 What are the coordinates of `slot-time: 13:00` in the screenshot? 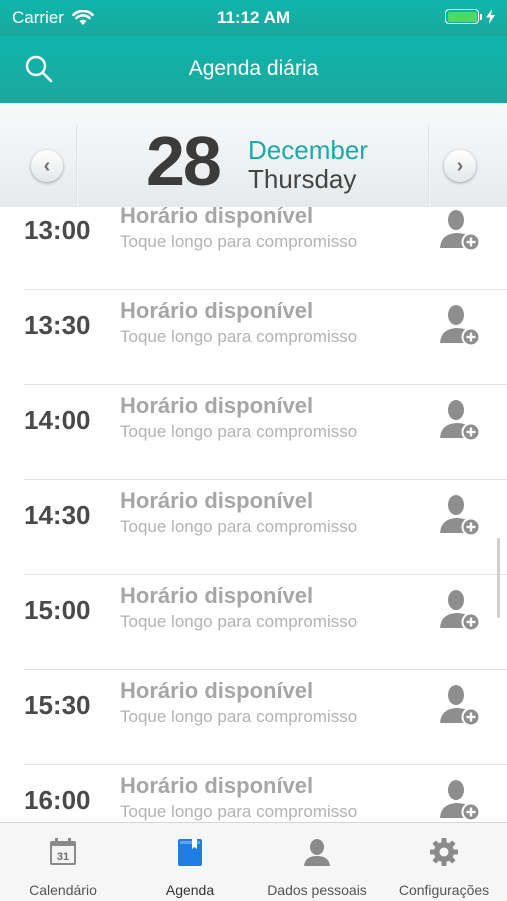 It's located at (57, 230).